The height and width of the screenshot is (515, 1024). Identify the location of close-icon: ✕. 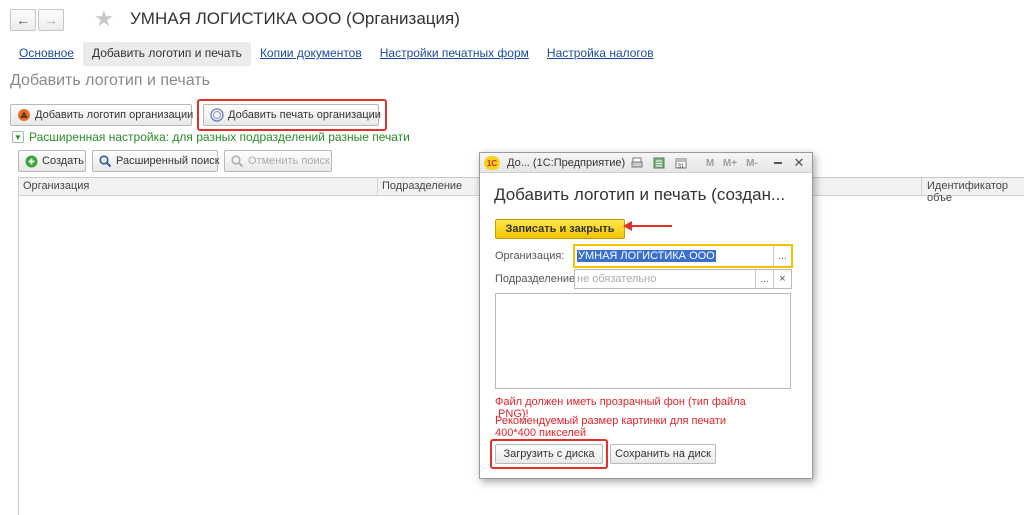
(799, 162).